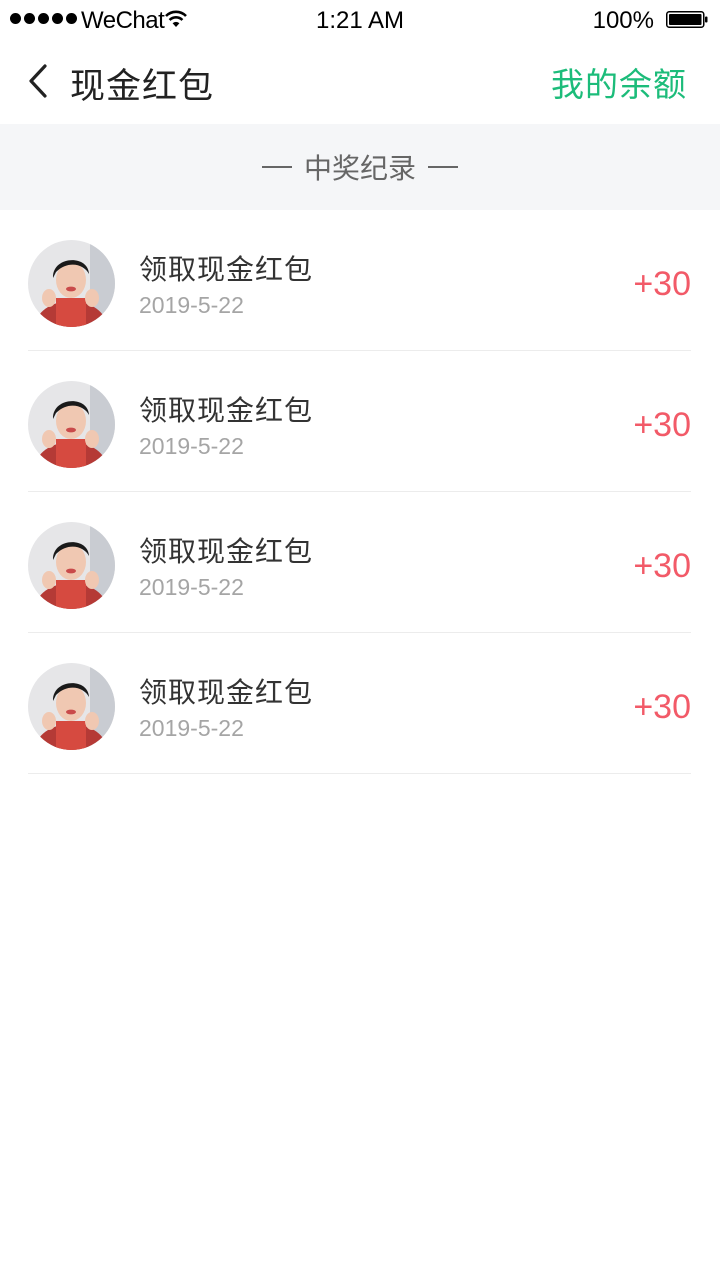 The width and height of the screenshot is (720, 1281). What do you see at coordinates (276, 167) in the screenshot?
I see `divider-left` at bounding box center [276, 167].